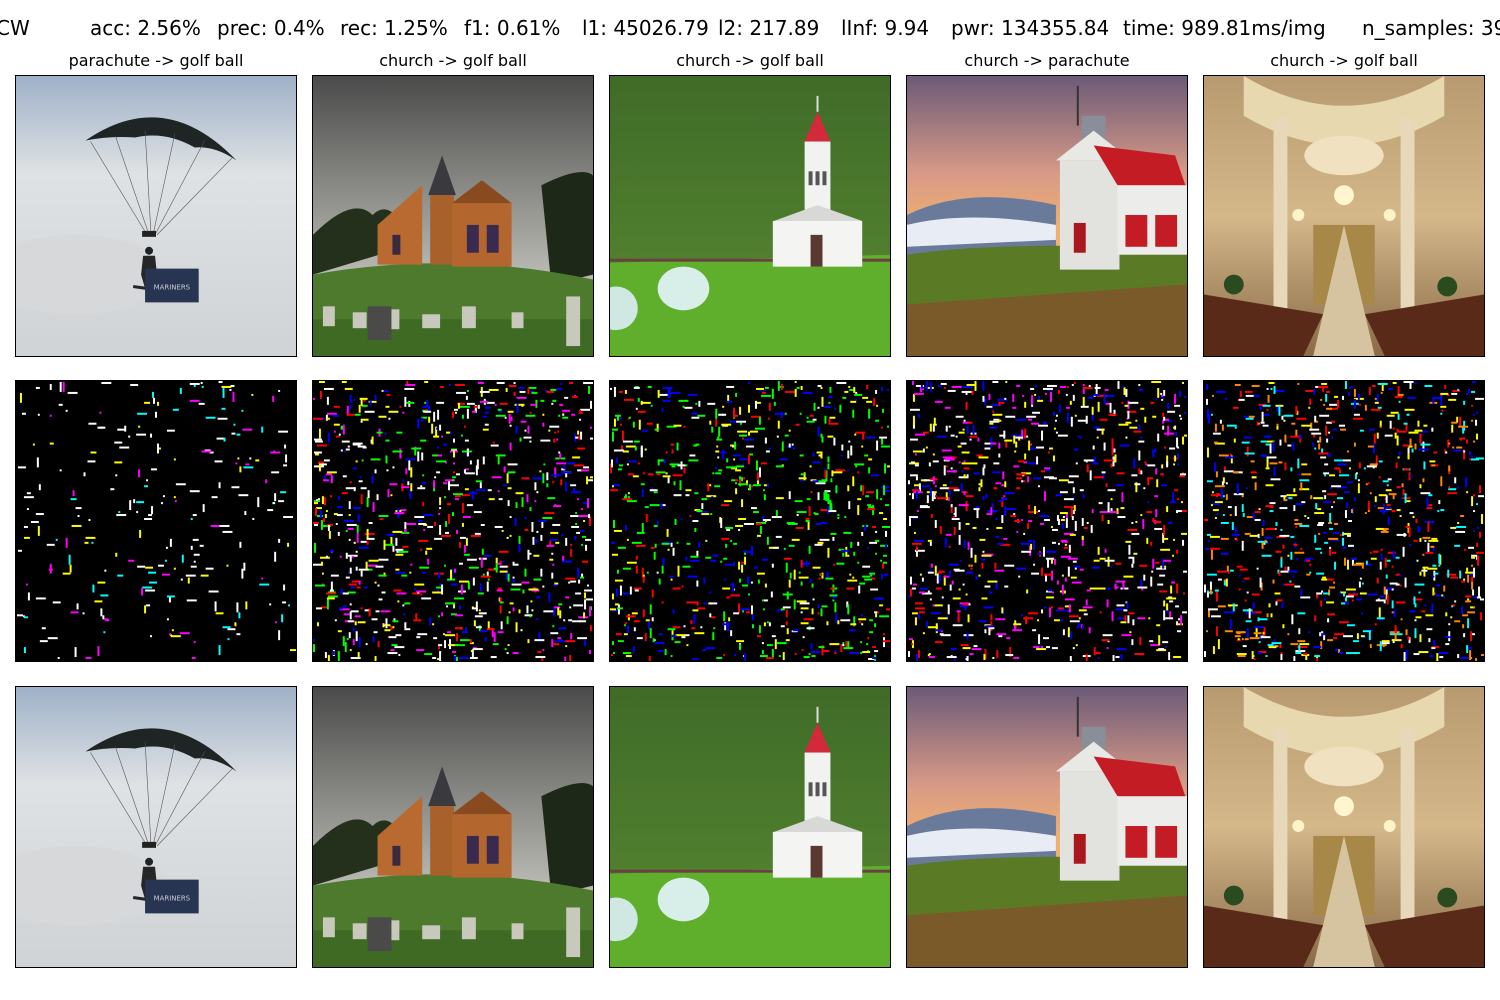 This screenshot has width=1500, height=1000. I want to click on l1-stat: l1: 45026.79, so click(645, 28).